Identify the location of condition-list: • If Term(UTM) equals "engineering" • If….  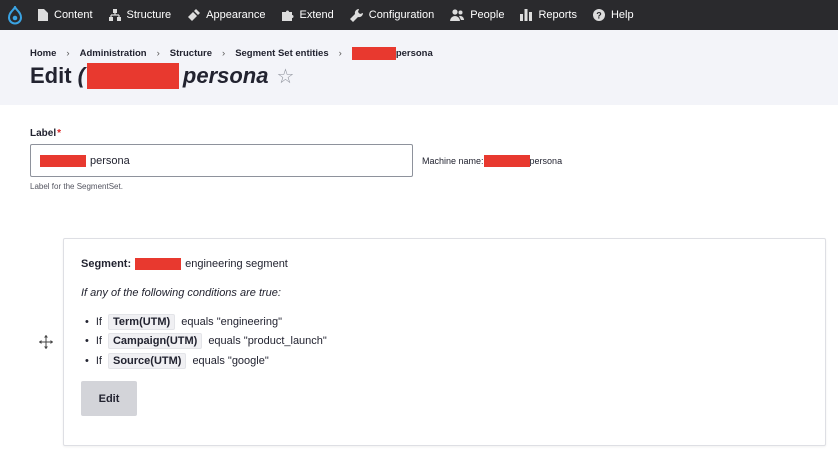
(206, 341).